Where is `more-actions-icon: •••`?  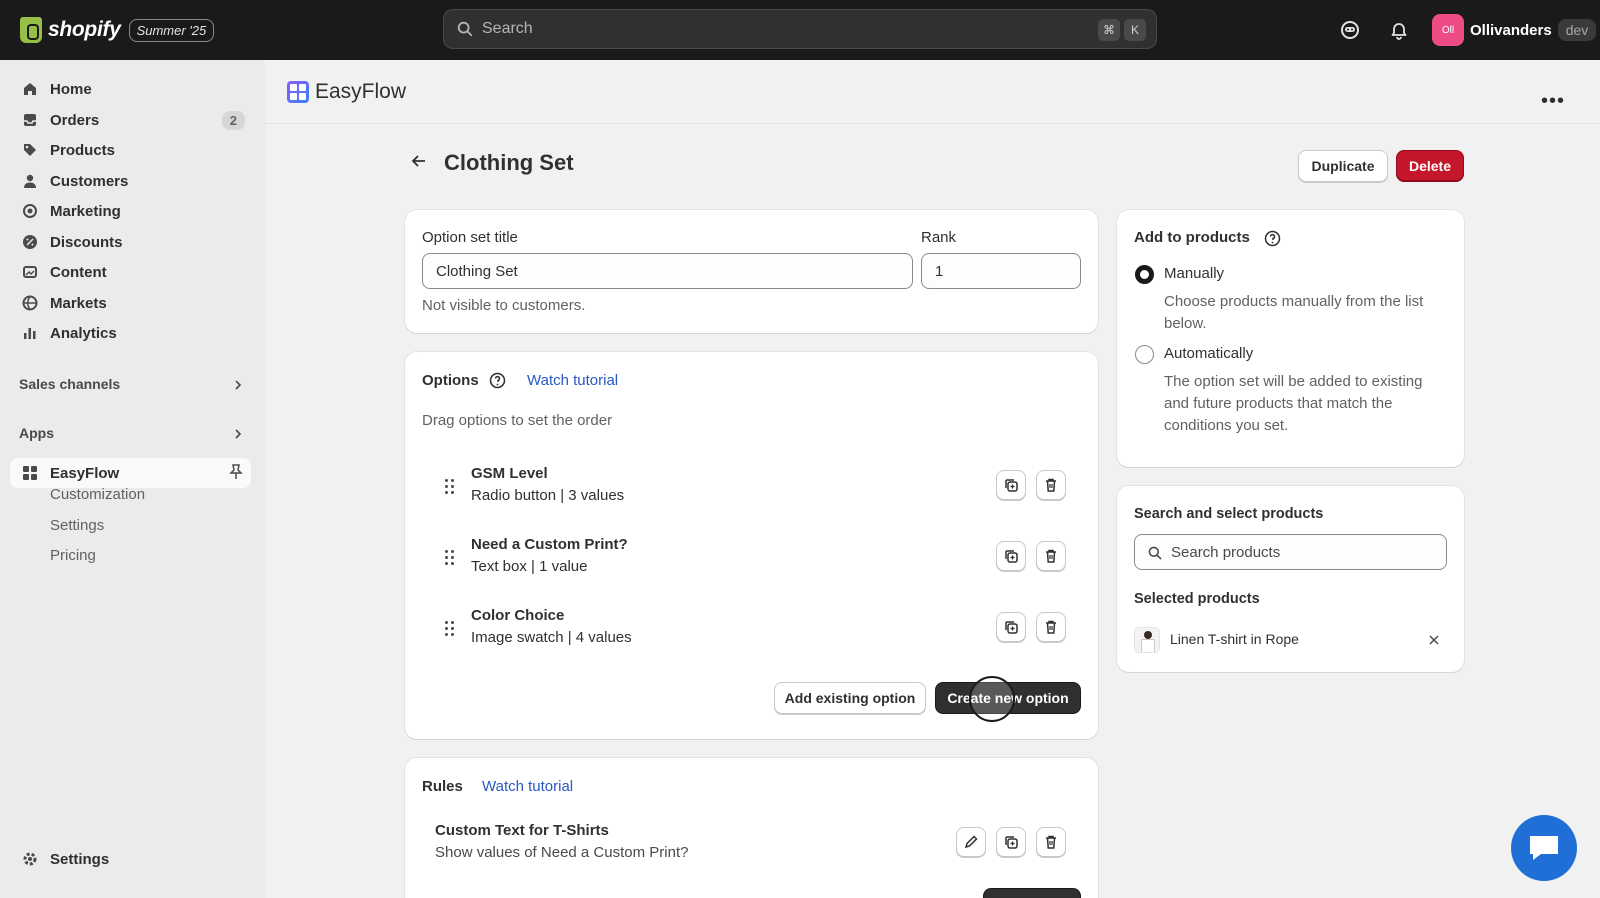 more-actions-icon: ••• is located at coordinates (1553, 101).